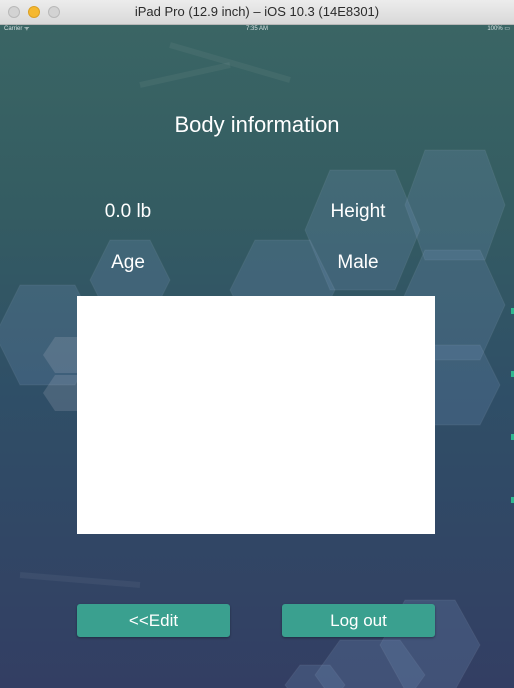  I want to click on status-time: 7:35 AM, so click(256, 29).